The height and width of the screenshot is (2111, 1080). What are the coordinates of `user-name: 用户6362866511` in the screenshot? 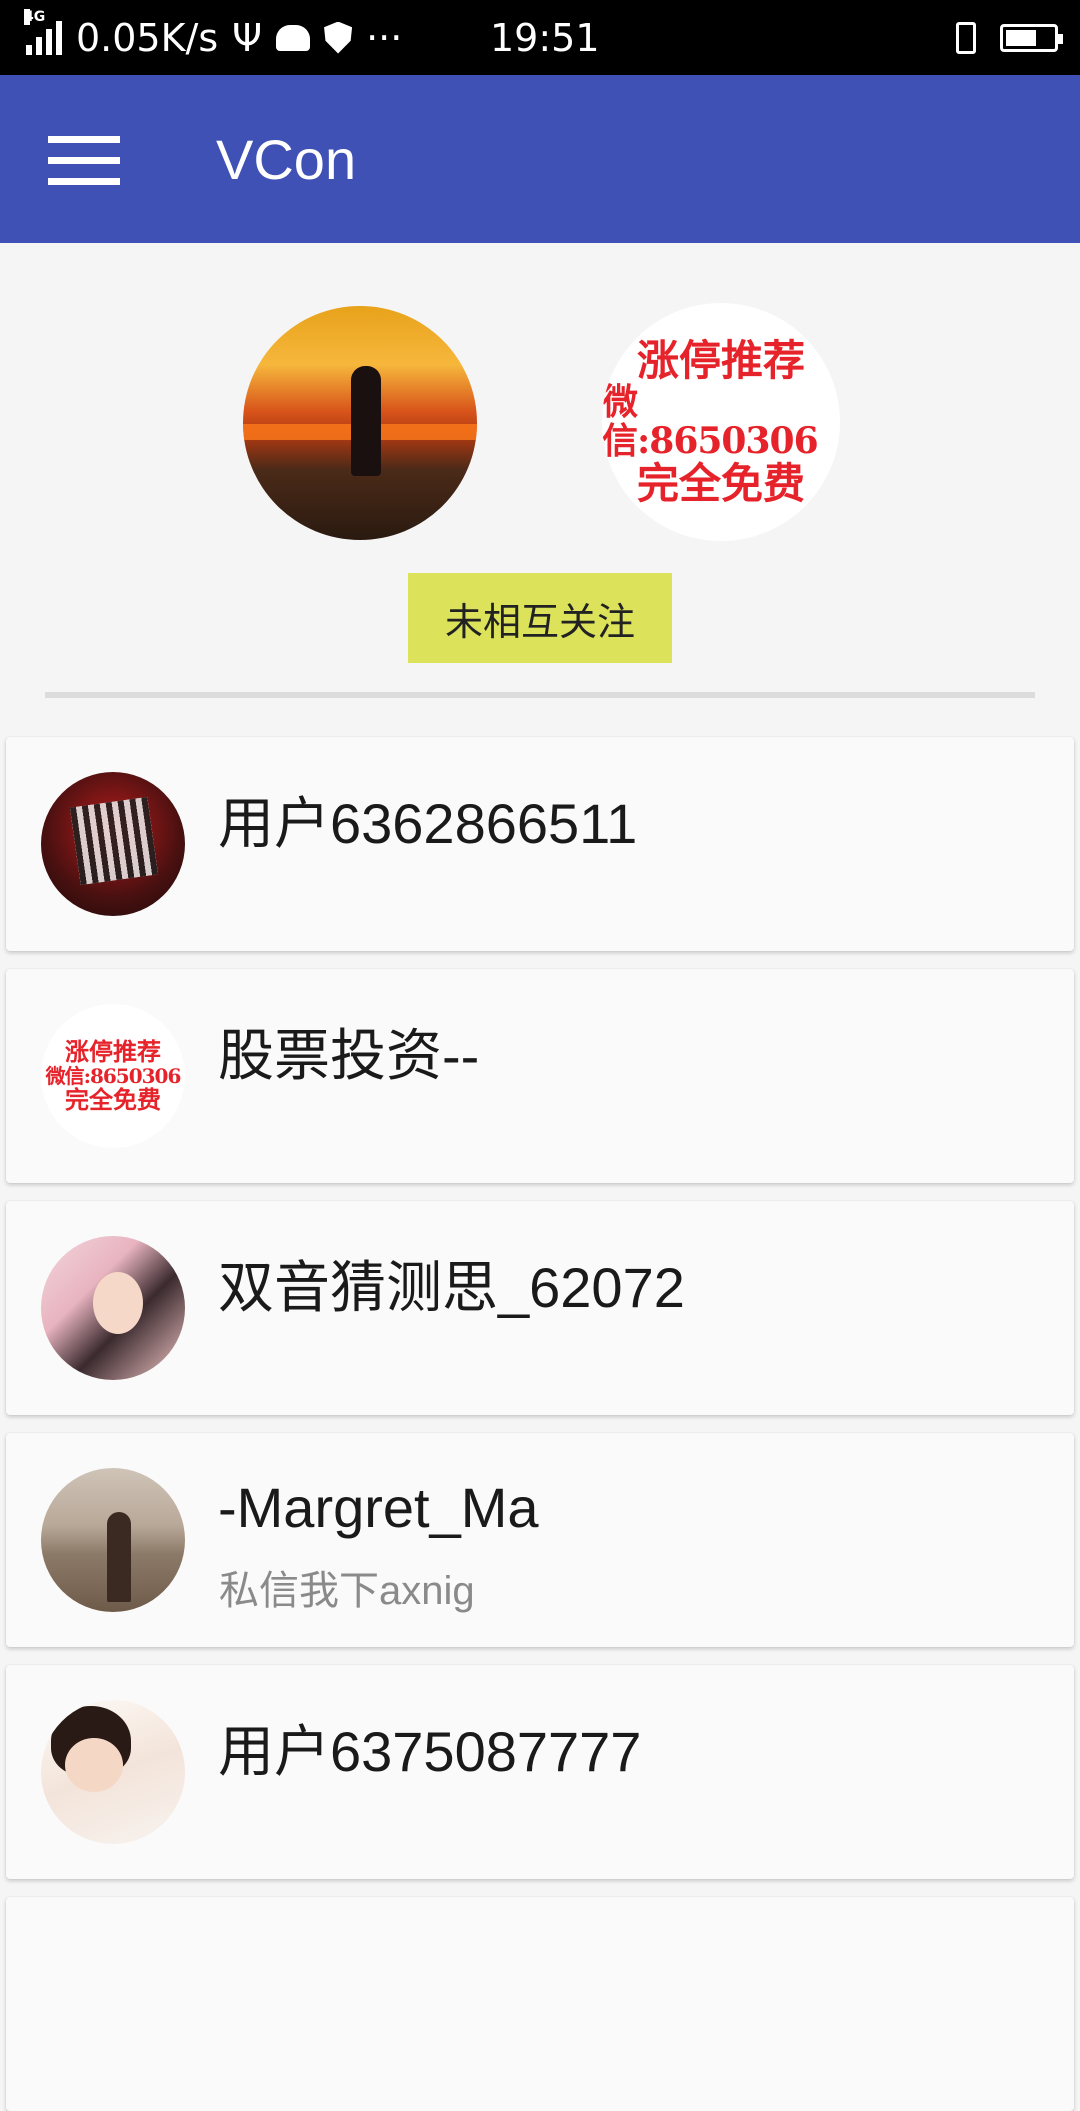 It's located at (428, 823).